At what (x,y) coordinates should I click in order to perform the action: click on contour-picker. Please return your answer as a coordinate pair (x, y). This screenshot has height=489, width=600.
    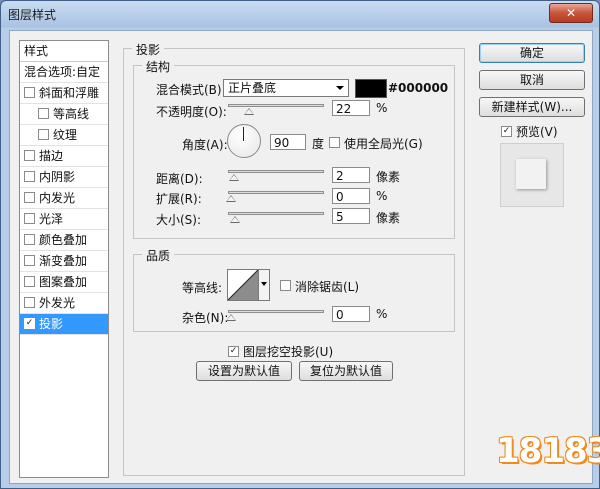
    Looking at the image, I should click on (243, 285).